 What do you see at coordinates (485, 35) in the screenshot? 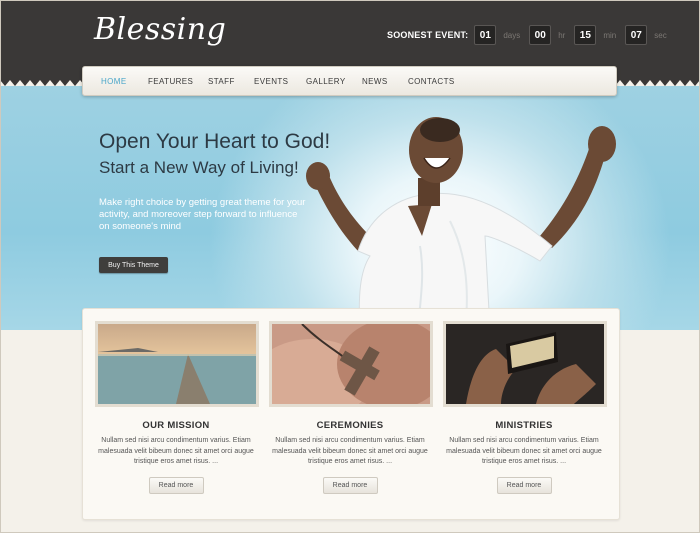
I see `countdown-days-value: 01` at bounding box center [485, 35].